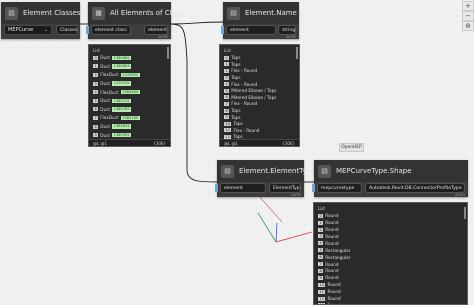  Describe the element at coordinates (116, 92) in the screenshot. I see `list-item: 4 FlexDuct 1380483` at that location.